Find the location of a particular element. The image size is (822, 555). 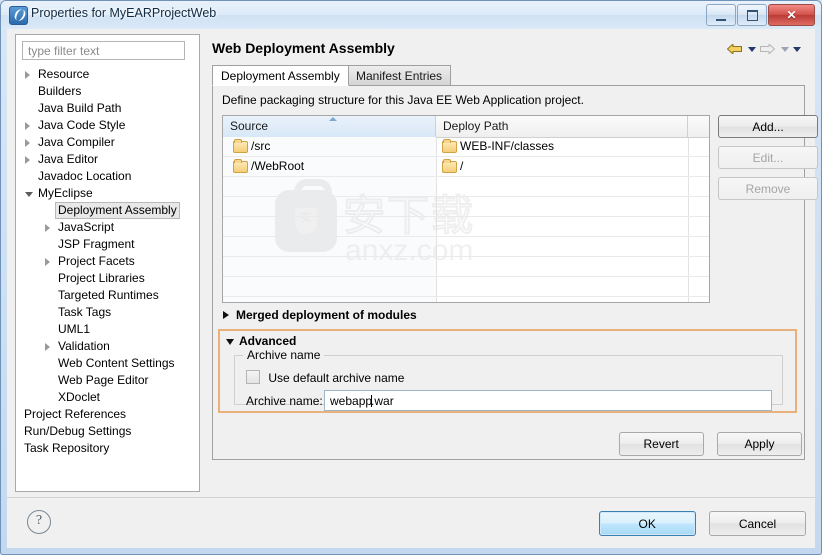

sidebar-item-javadoc-location: Javadoc Location is located at coordinates (107, 176).